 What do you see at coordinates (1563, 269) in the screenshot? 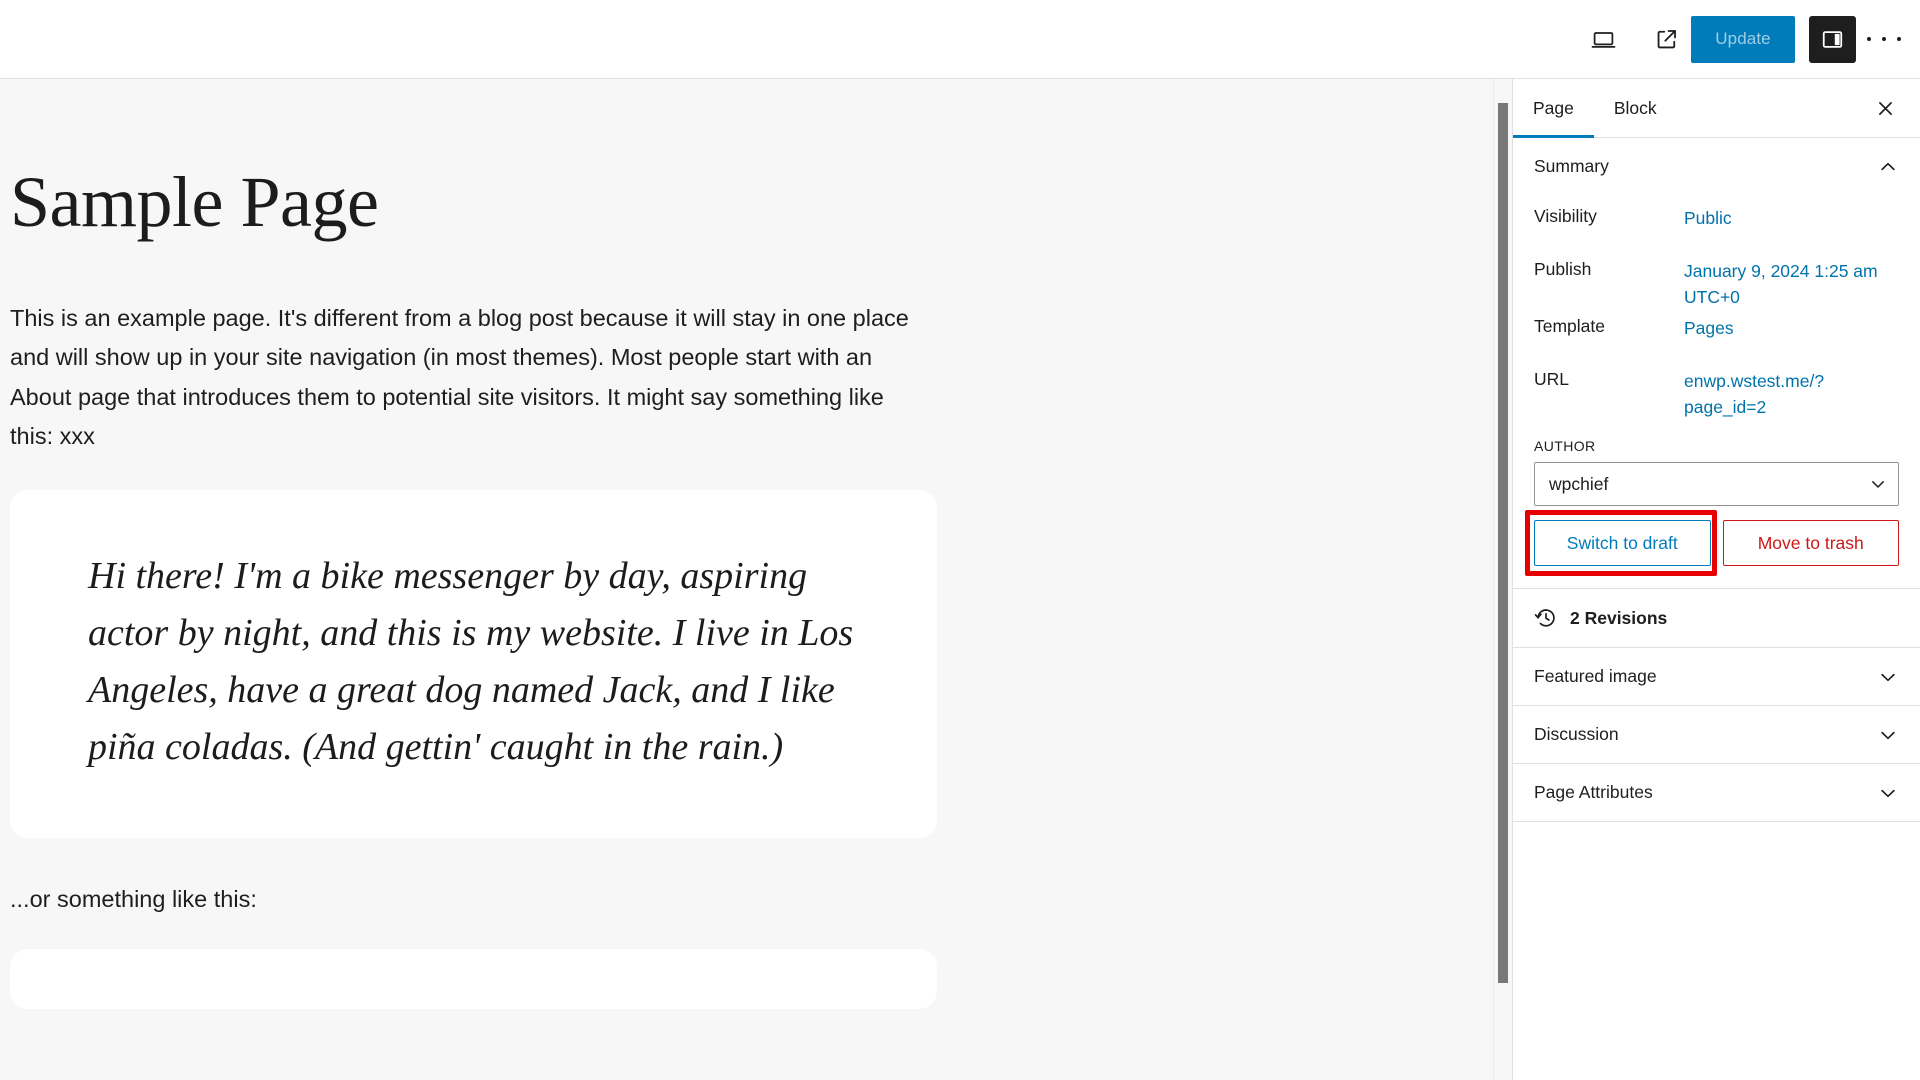
I see `publish-label: Publish` at bounding box center [1563, 269].